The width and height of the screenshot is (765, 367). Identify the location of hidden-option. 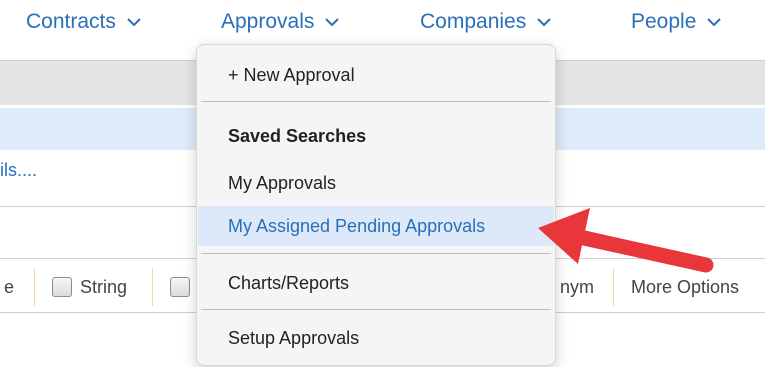
(184, 287).